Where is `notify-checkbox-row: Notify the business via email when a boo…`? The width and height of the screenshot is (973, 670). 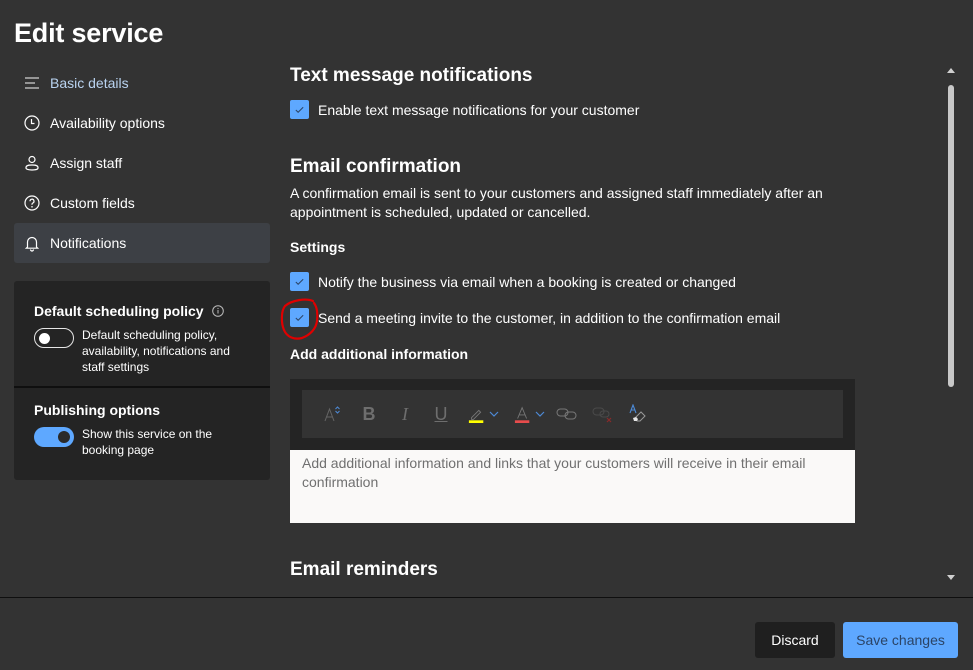
notify-checkbox-row: Notify the business via email when a boo… is located at coordinates (513, 281).